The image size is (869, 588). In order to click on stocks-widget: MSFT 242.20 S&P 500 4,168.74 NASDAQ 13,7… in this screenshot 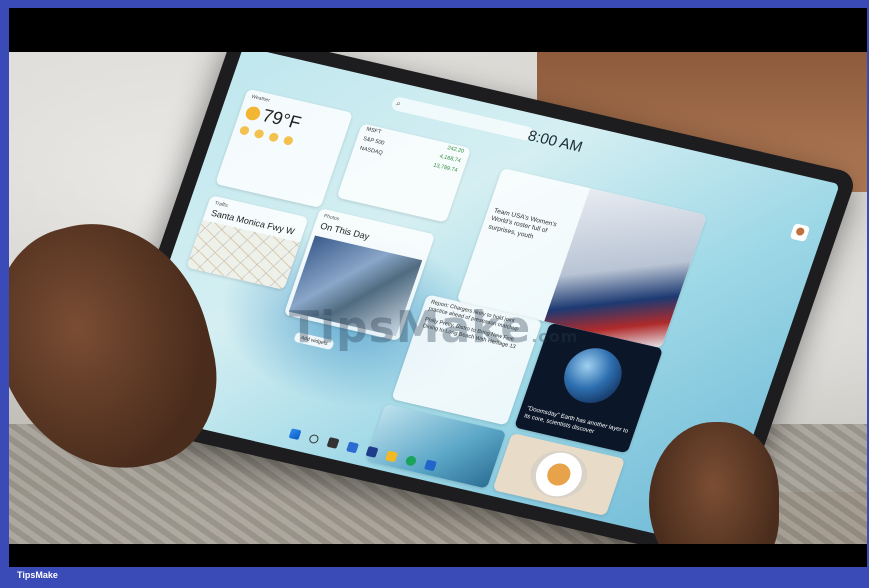, I will do `click(404, 173)`.